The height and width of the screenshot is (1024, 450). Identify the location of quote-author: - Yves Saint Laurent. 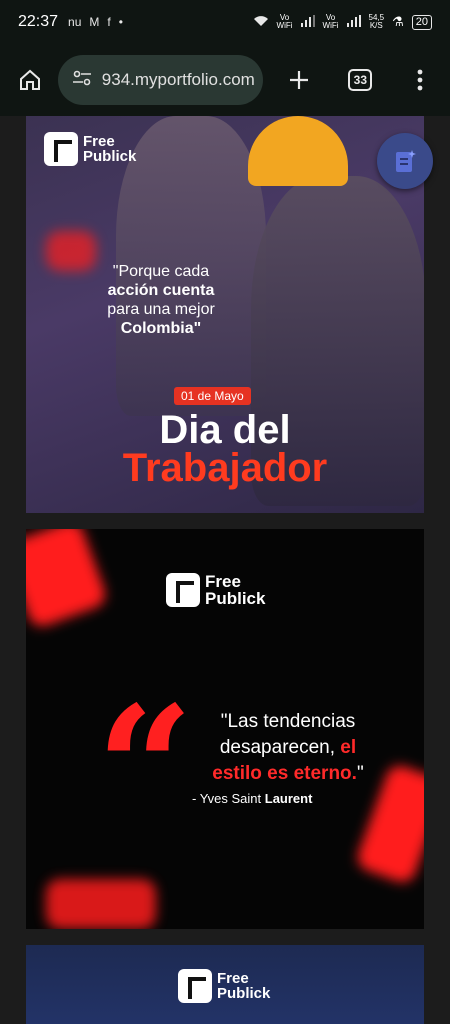
(252, 798).